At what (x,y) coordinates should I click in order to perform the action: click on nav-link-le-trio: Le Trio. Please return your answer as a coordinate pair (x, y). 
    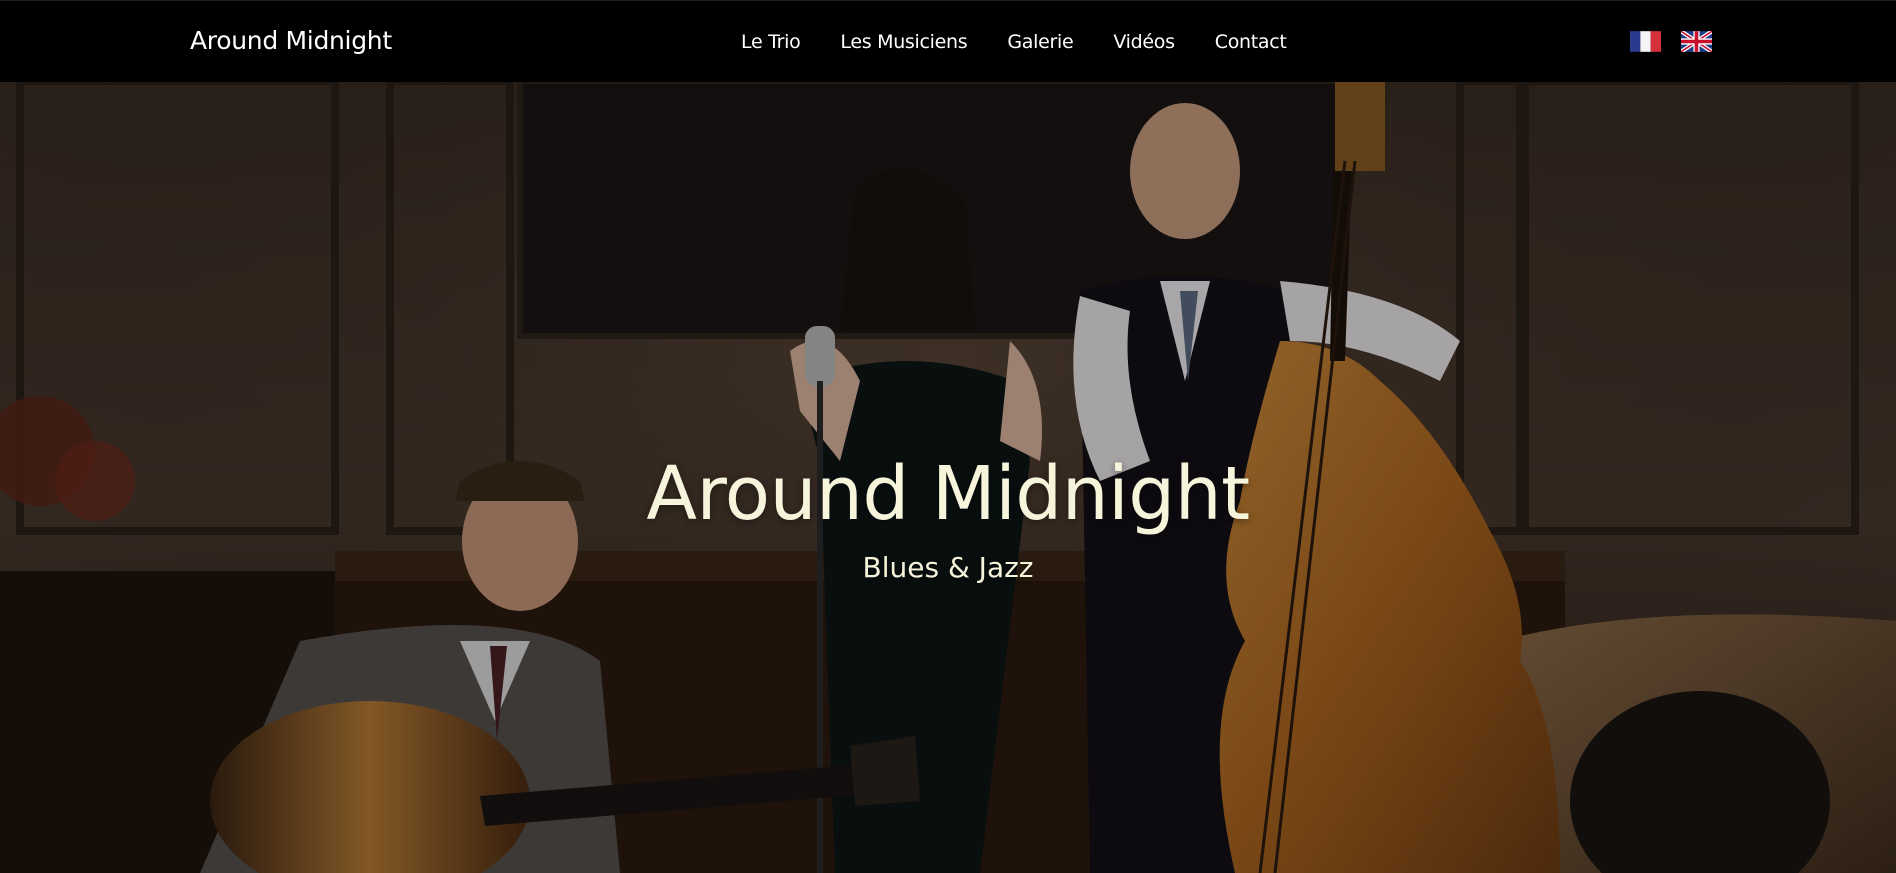
    Looking at the image, I should click on (771, 42).